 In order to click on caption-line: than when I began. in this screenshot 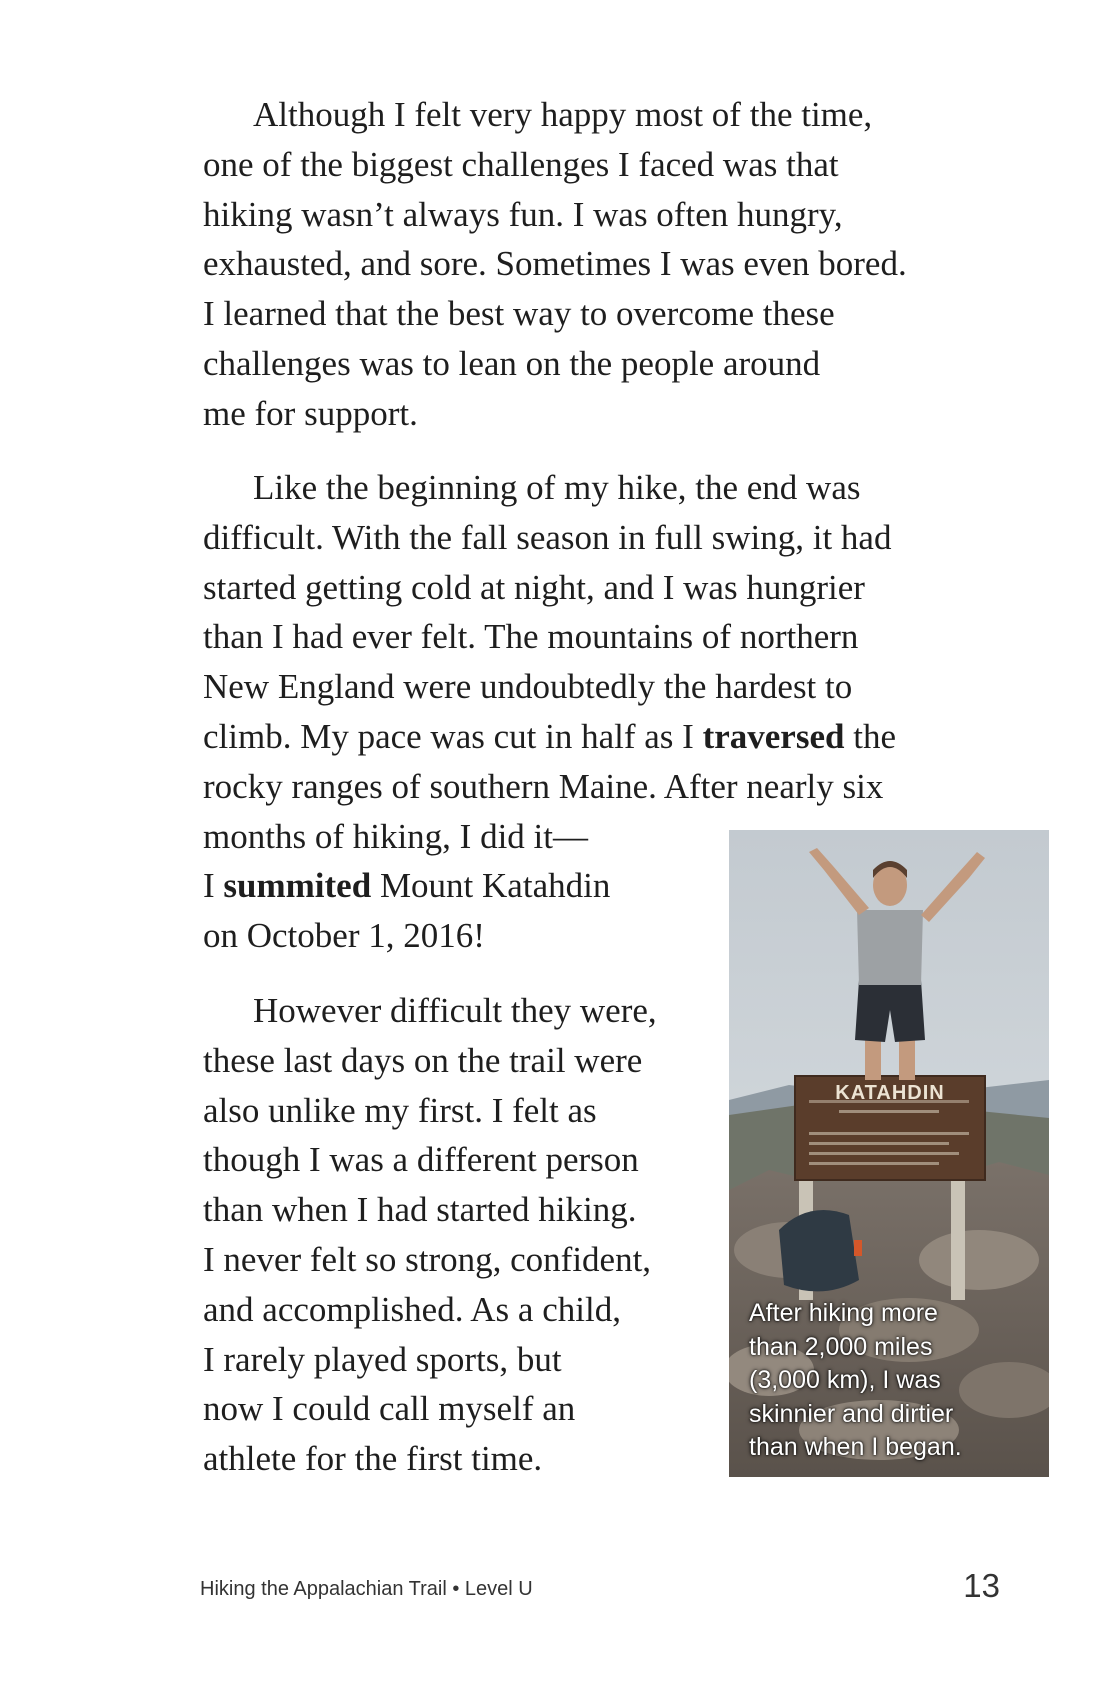, I will do `click(855, 1447)`.